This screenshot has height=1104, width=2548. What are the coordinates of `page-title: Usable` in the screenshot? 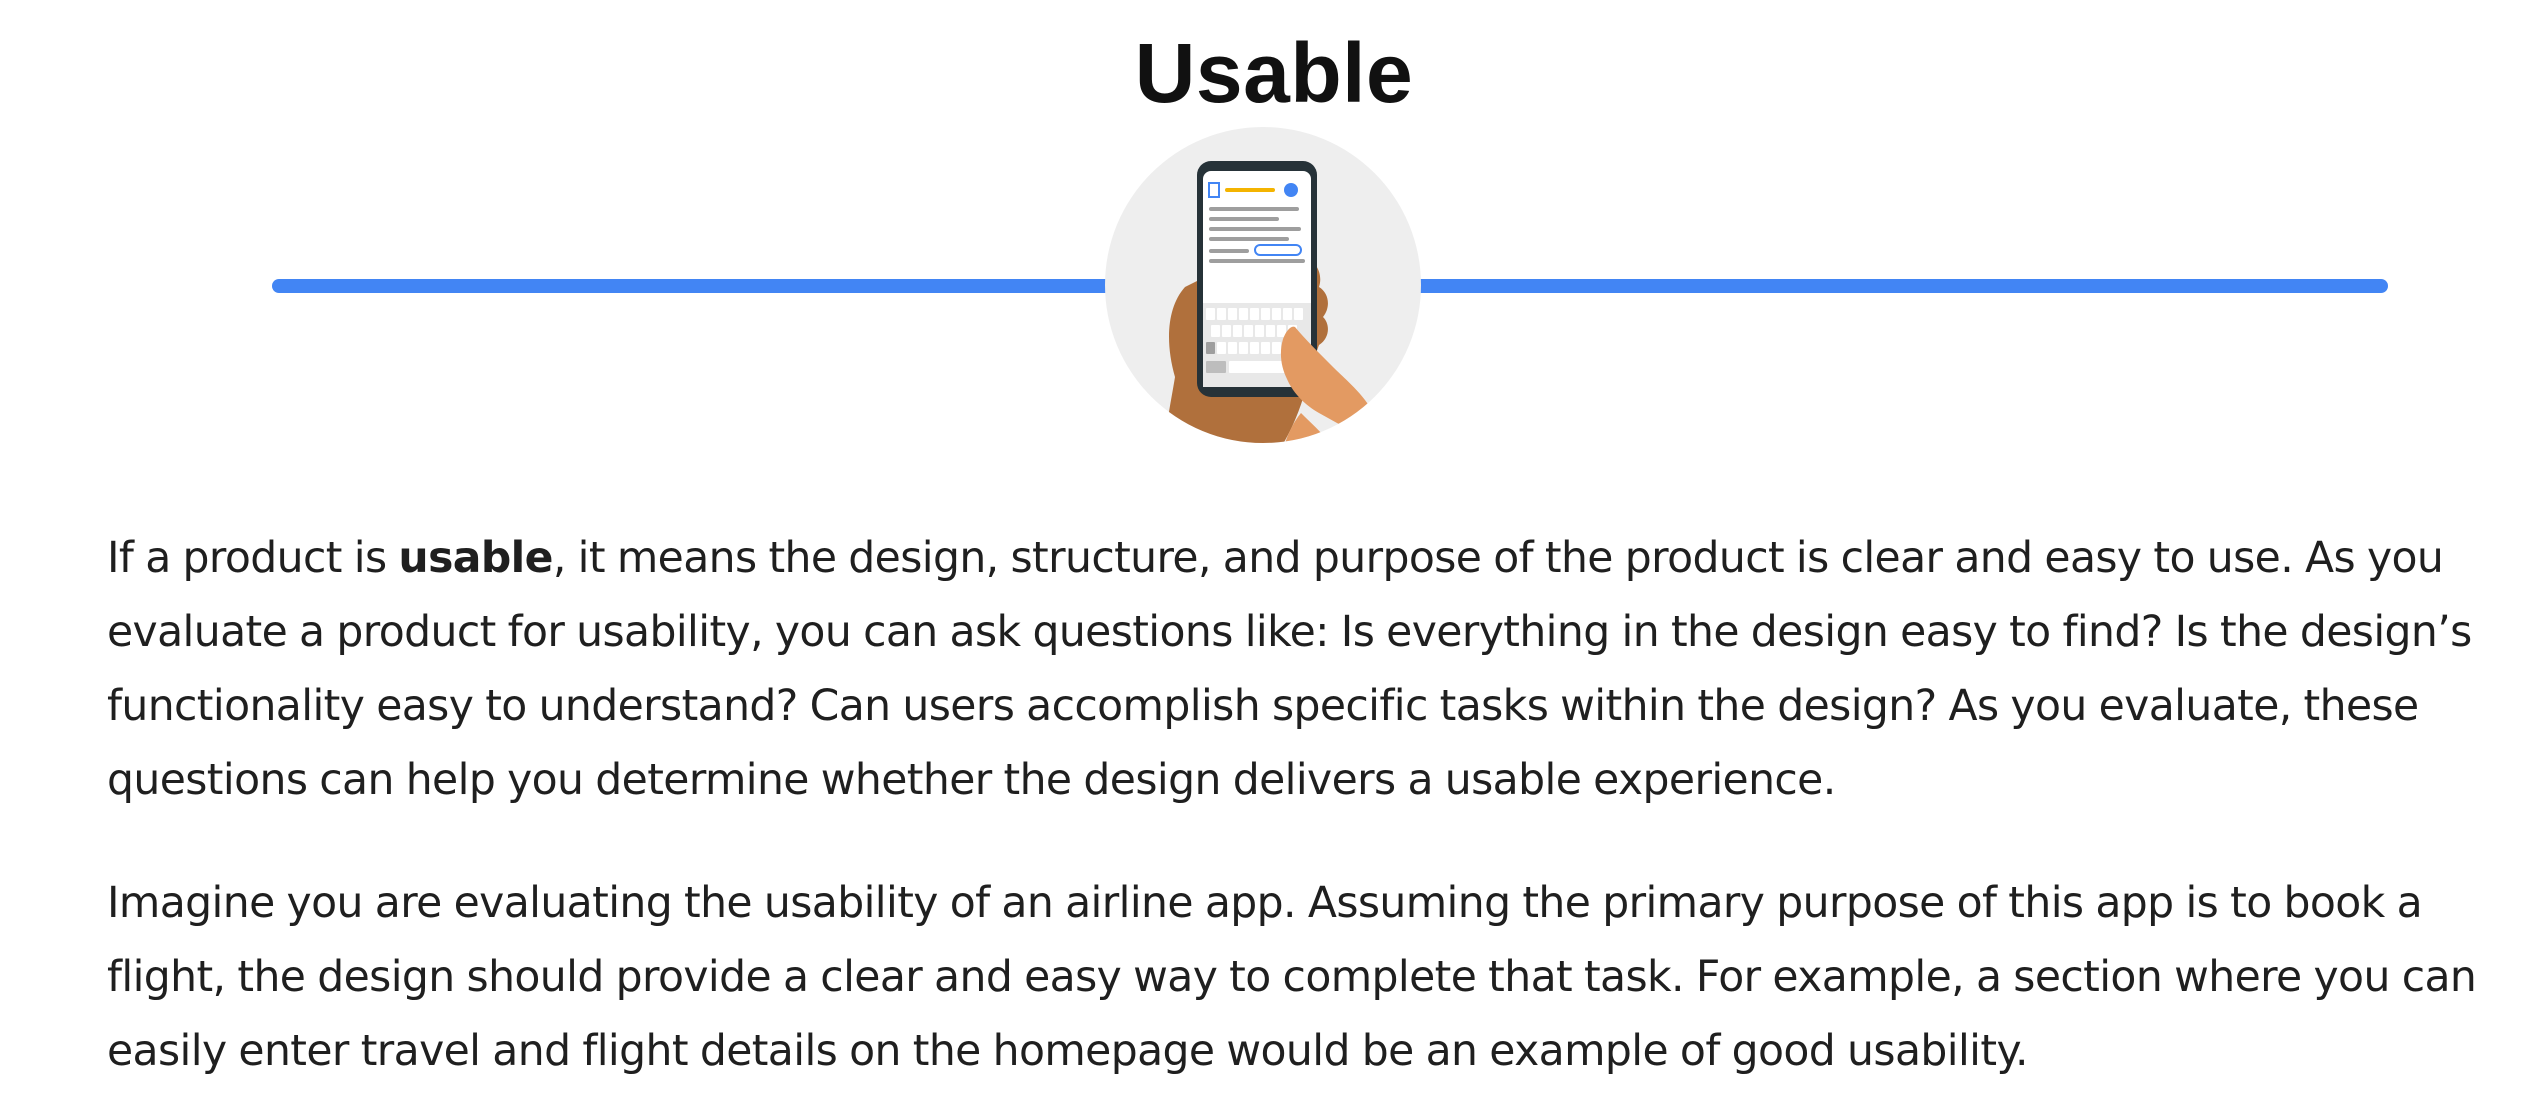 It's located at (1274, 73).